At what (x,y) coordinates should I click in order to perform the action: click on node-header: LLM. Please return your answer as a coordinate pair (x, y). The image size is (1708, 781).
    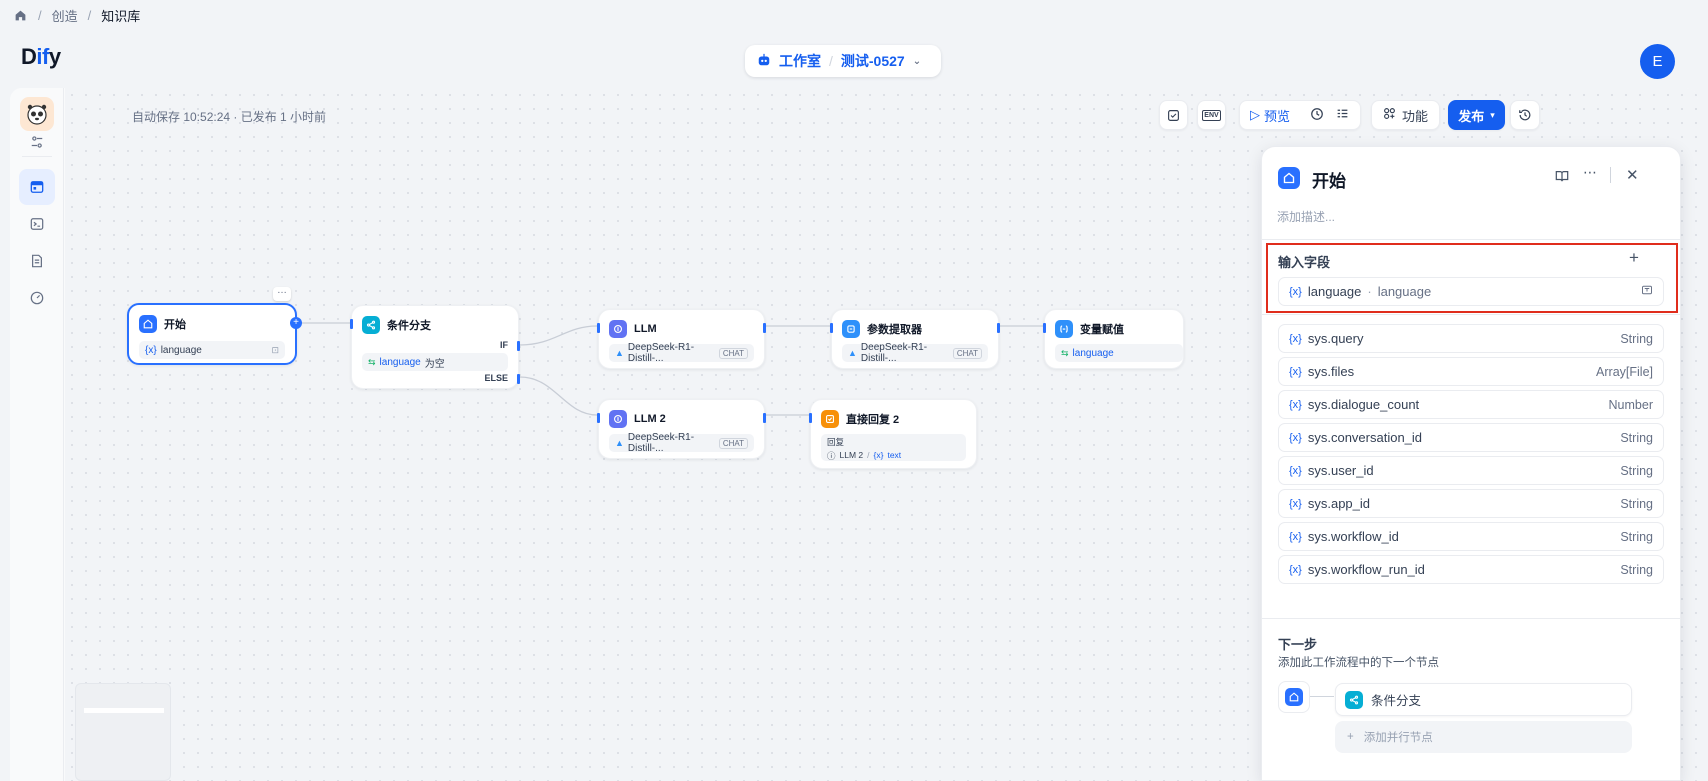
    Looking at the image, I should click on (633, 329).